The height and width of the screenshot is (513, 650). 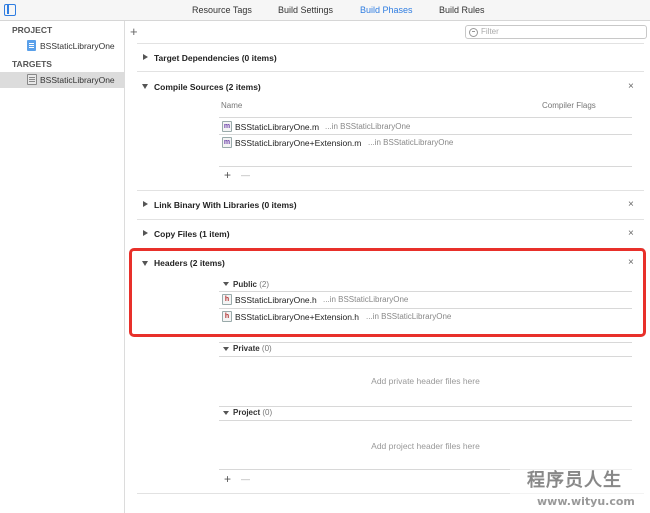 What do you see at coordinates (425, 446) in the screenshot?
I see `project-headers-empty-text: Add project header files here` at bounding box center [425, 446].